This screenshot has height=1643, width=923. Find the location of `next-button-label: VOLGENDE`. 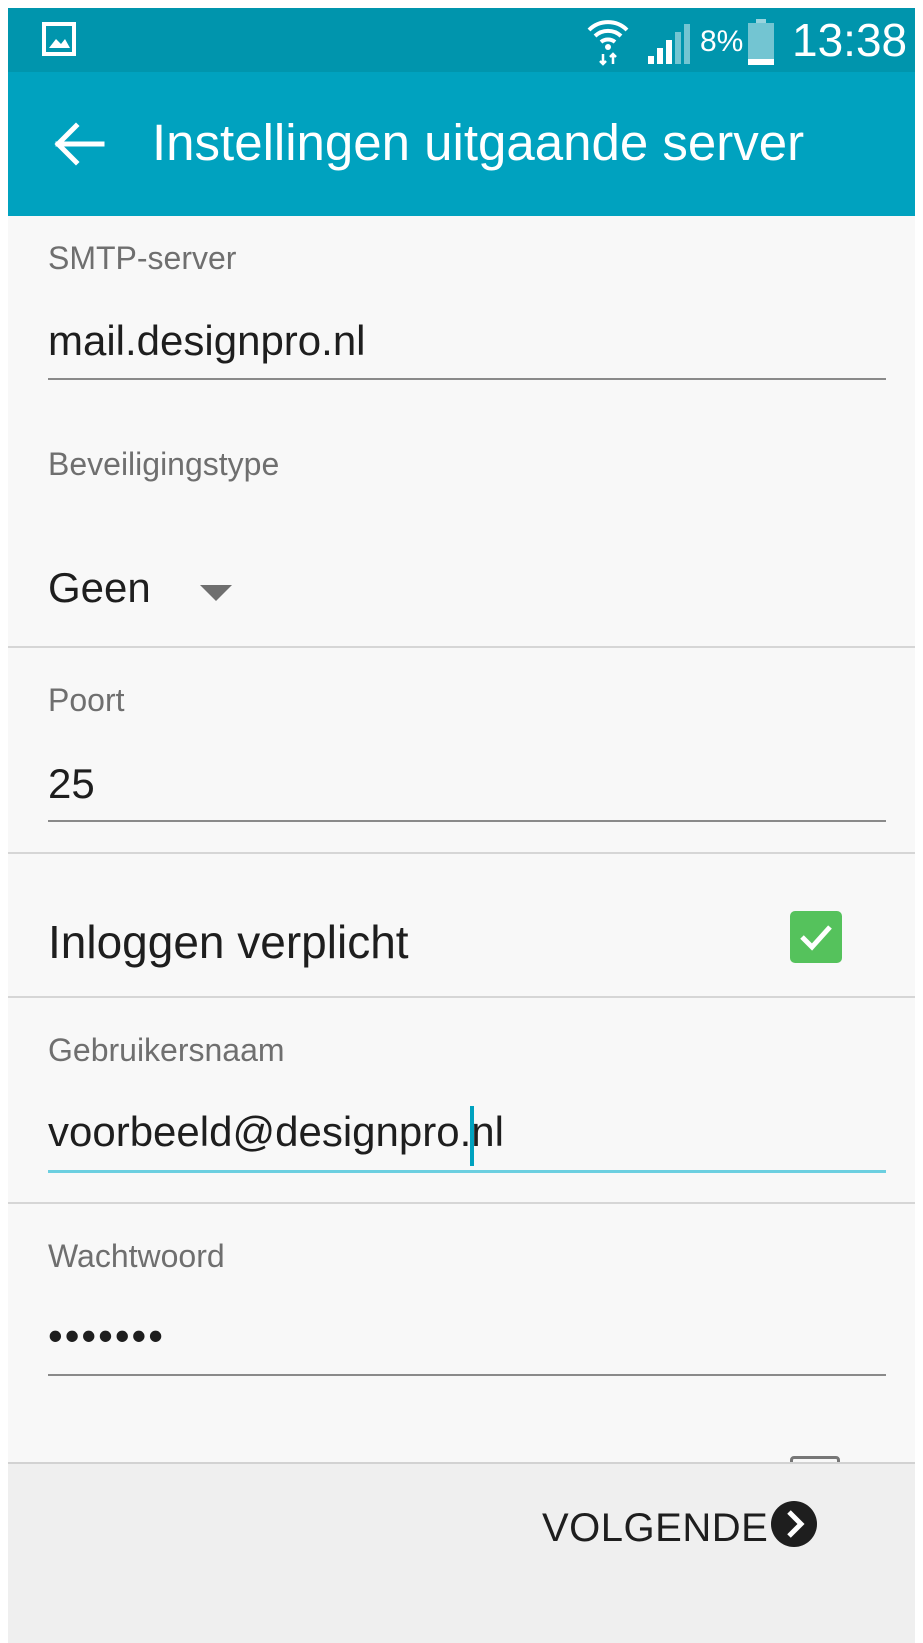

next-button-label: VOLGENDE is located at coordinates (655, 1528).